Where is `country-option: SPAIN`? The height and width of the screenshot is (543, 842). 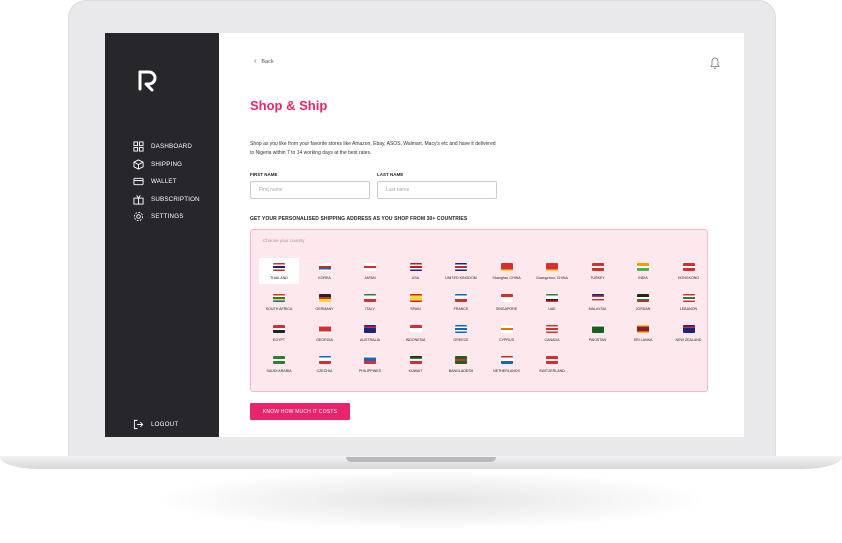 country-option: SPAIN is located at coordinates (416, 302).